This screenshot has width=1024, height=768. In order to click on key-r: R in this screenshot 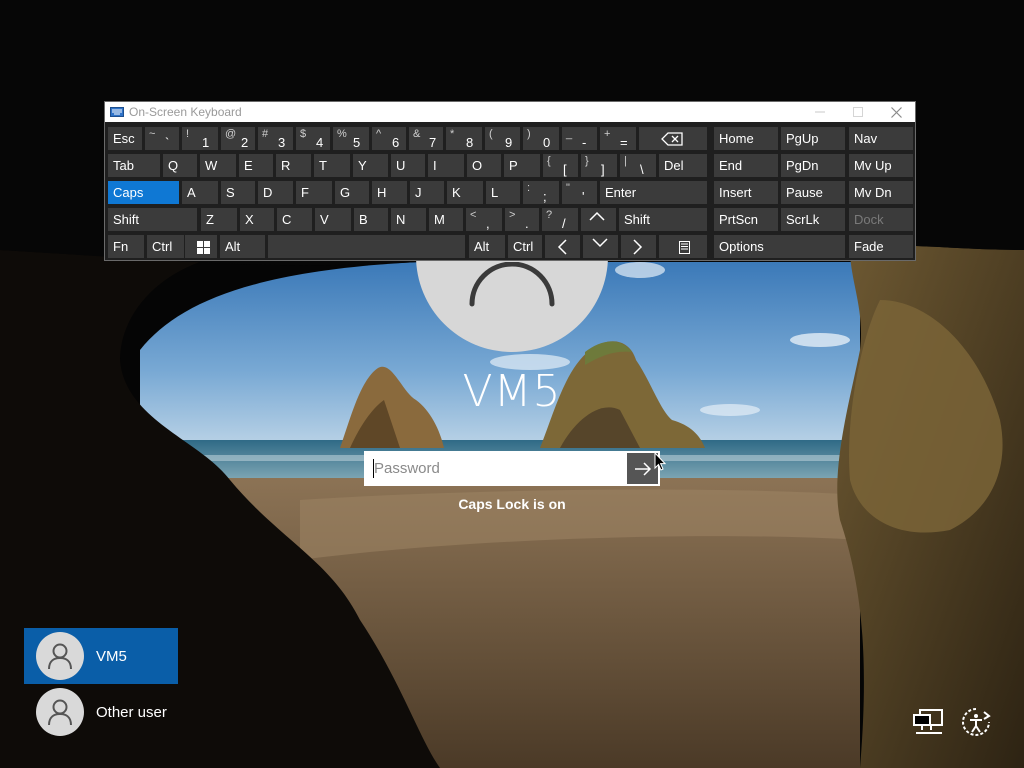, I will do `click(293, 165)`.